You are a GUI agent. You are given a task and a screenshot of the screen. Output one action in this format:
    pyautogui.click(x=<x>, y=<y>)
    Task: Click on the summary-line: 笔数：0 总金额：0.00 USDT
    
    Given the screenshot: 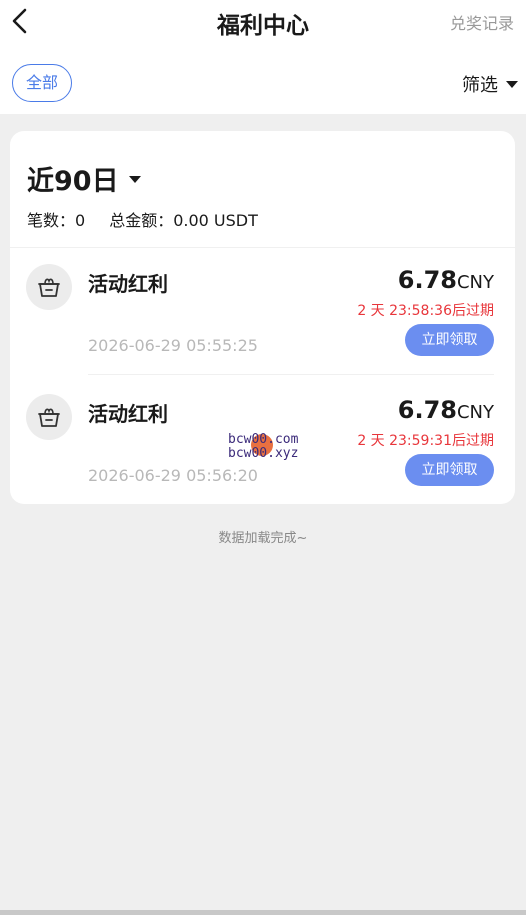 What is the action you would take?
    pyautogui.click(x=142, y=219)
    